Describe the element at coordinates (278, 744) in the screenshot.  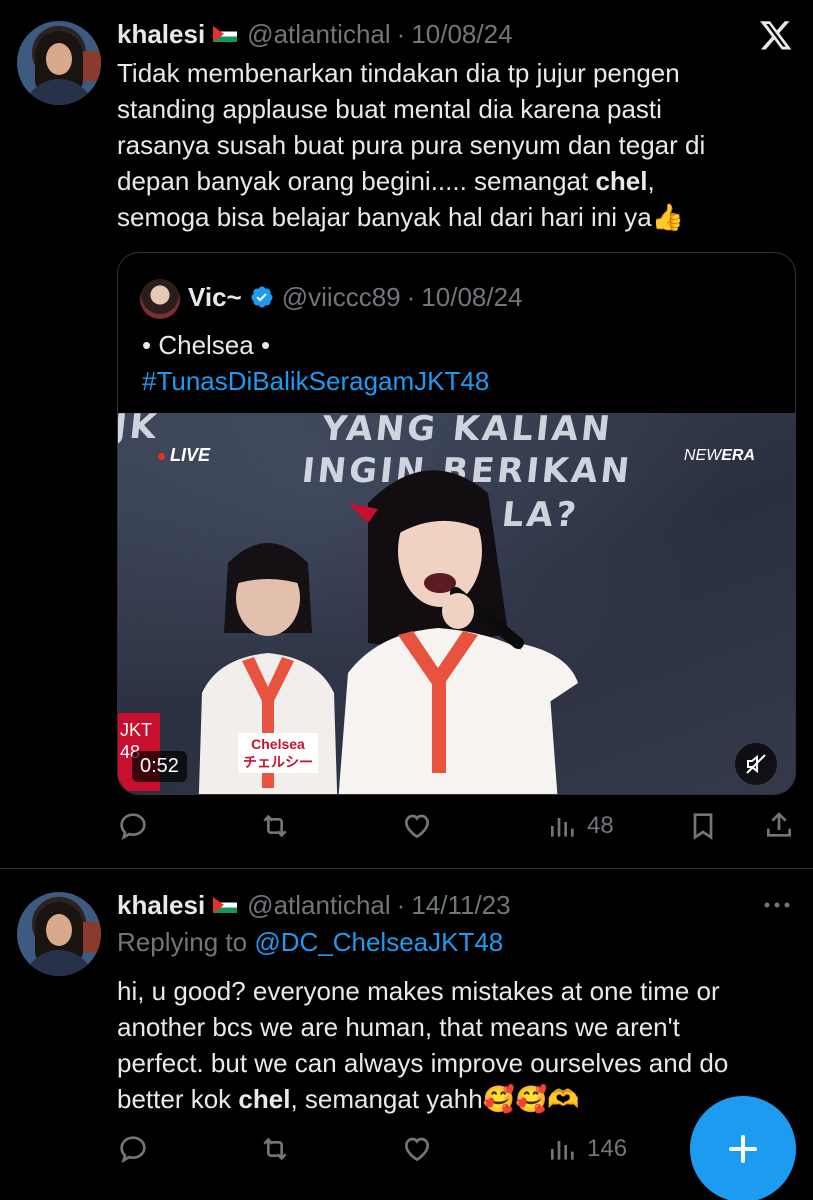
I see `name-caption-en: Chelsea` at that location.